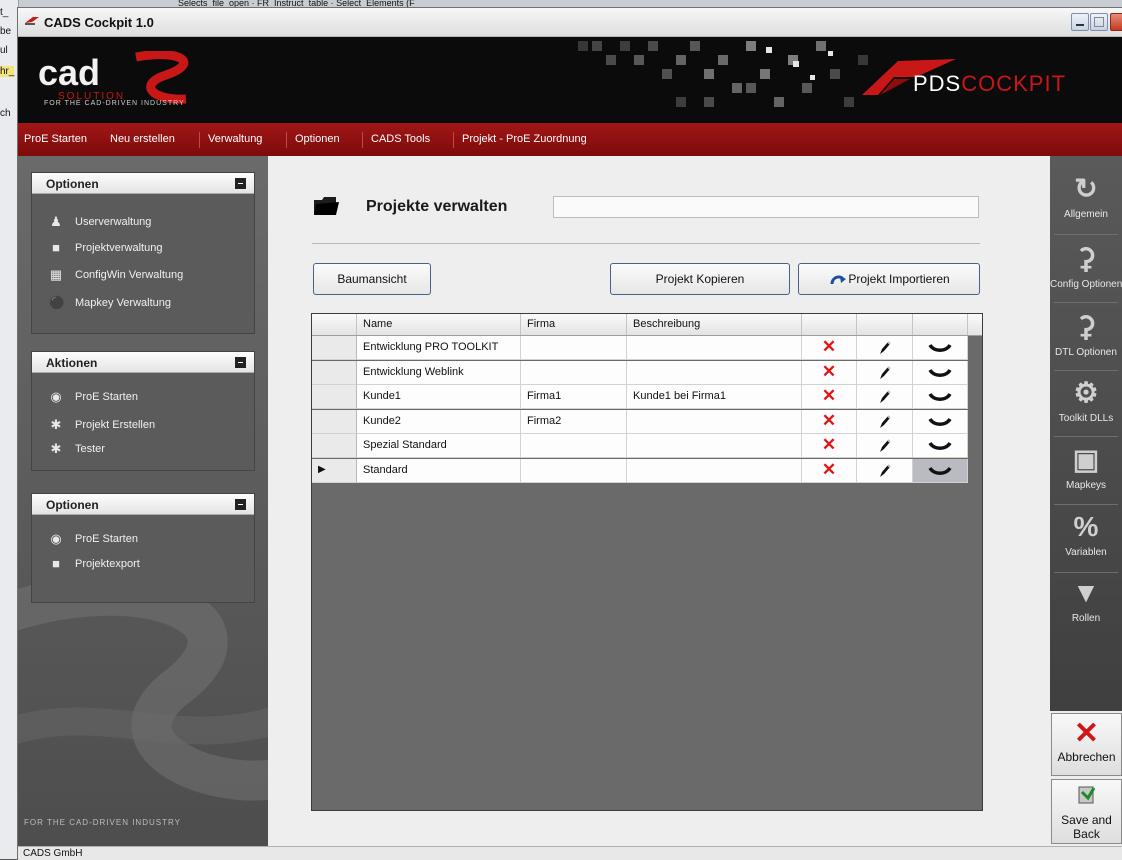 This screenshot has width=1122, height=860. What do you see at coordinates (1080, 22) in the screenshot?
I see `minimize-button` at bounding box center [1080, 22].